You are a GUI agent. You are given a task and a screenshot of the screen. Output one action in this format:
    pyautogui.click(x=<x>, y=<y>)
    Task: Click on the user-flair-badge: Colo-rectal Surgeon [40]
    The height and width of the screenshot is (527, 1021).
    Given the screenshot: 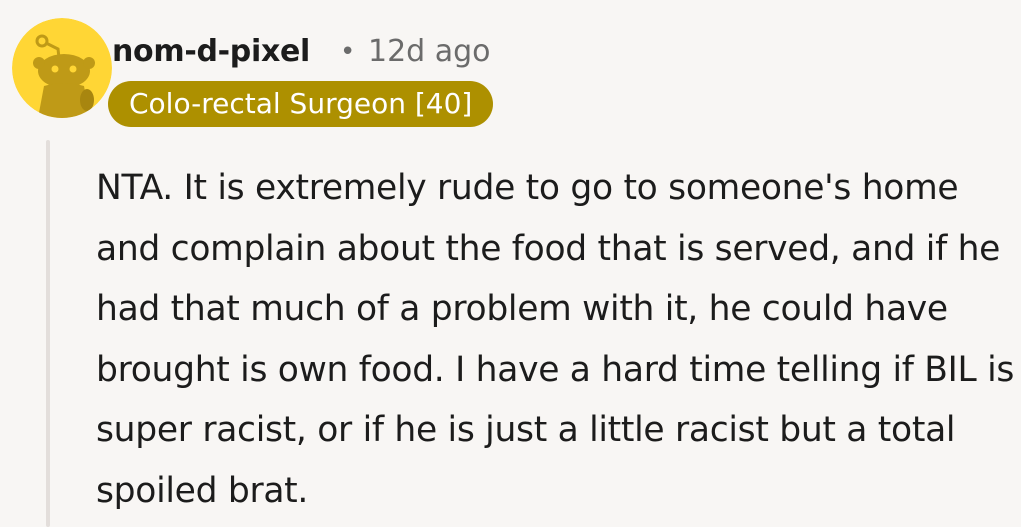 What is the action you would take?
    pyautogui.click(x=301, y=104)
    